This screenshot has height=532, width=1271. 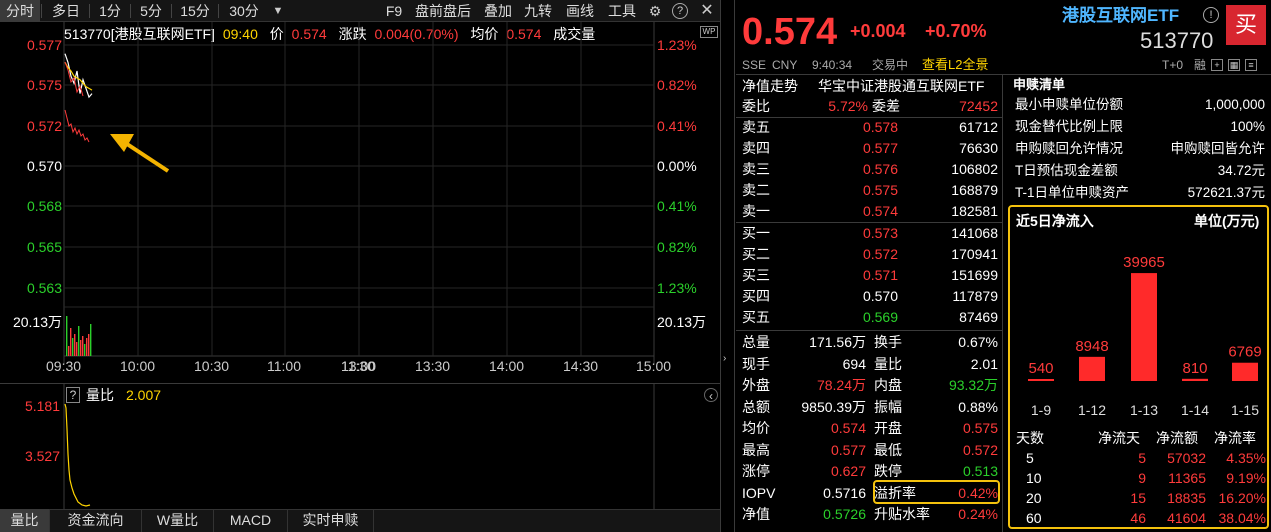 I want to click on collapse-icon: ‹, so click(x=711, y=395).